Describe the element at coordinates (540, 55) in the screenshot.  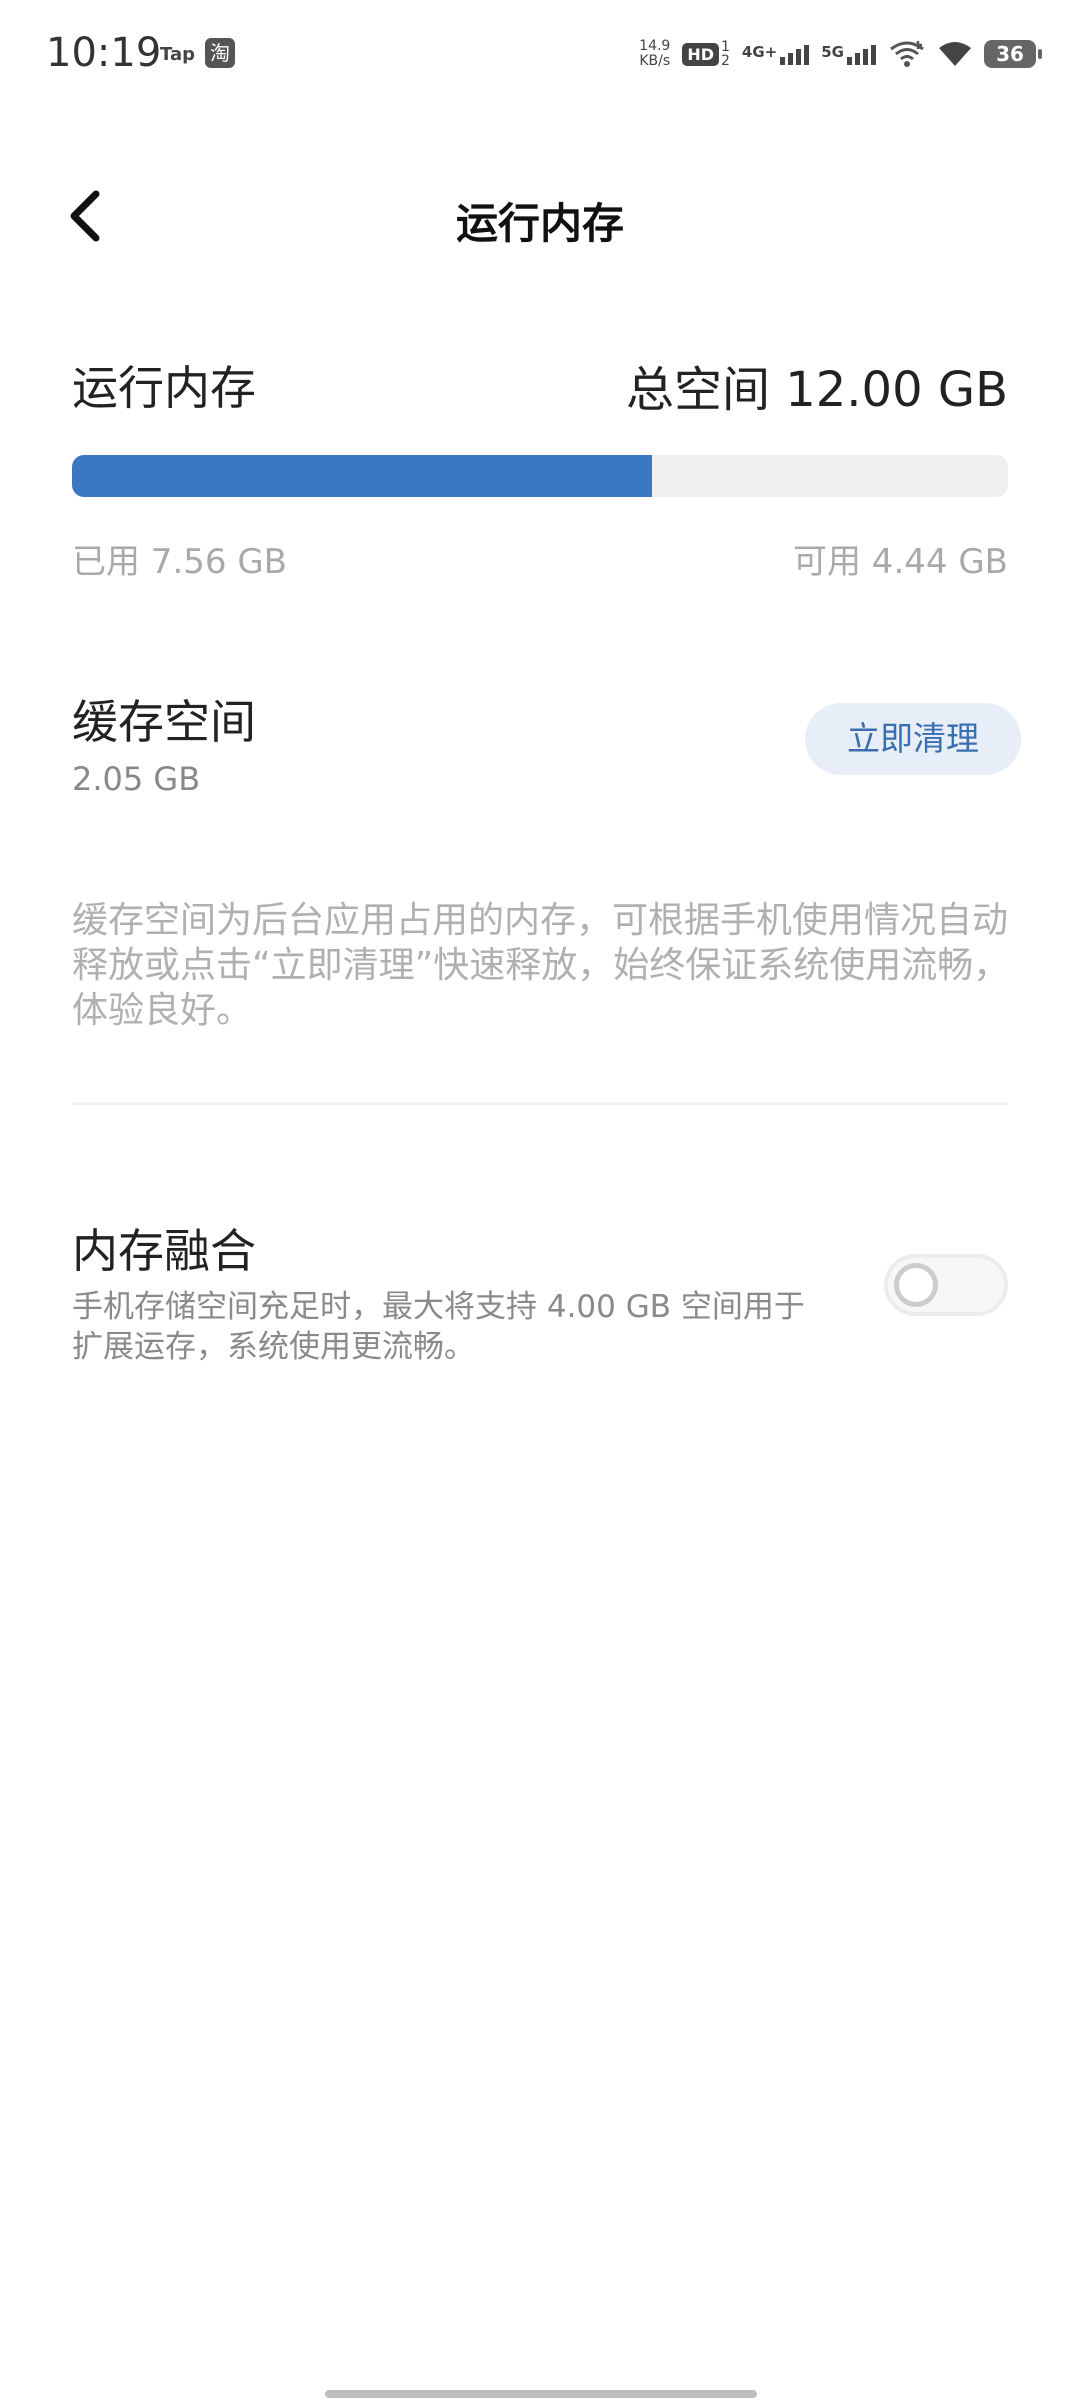
I see `status-bar: 10:19 Tap 淘 14.9 KB/s HD 1 2 4G+ 5G 36` at that location.